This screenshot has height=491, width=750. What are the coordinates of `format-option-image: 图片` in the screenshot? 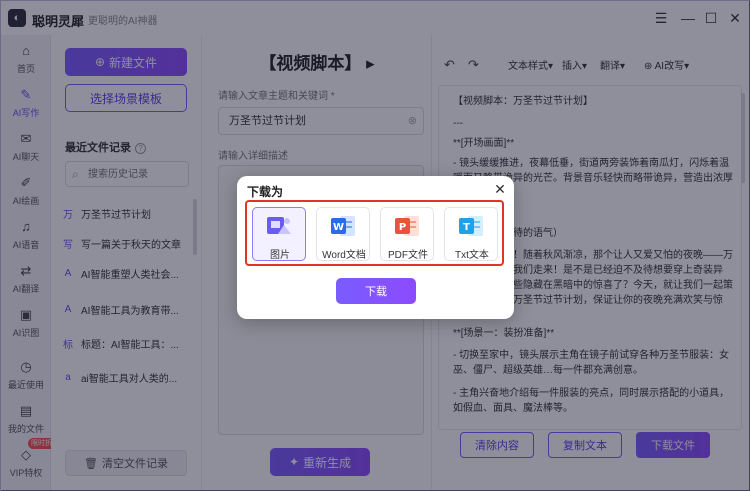 It's located at (279, 234).